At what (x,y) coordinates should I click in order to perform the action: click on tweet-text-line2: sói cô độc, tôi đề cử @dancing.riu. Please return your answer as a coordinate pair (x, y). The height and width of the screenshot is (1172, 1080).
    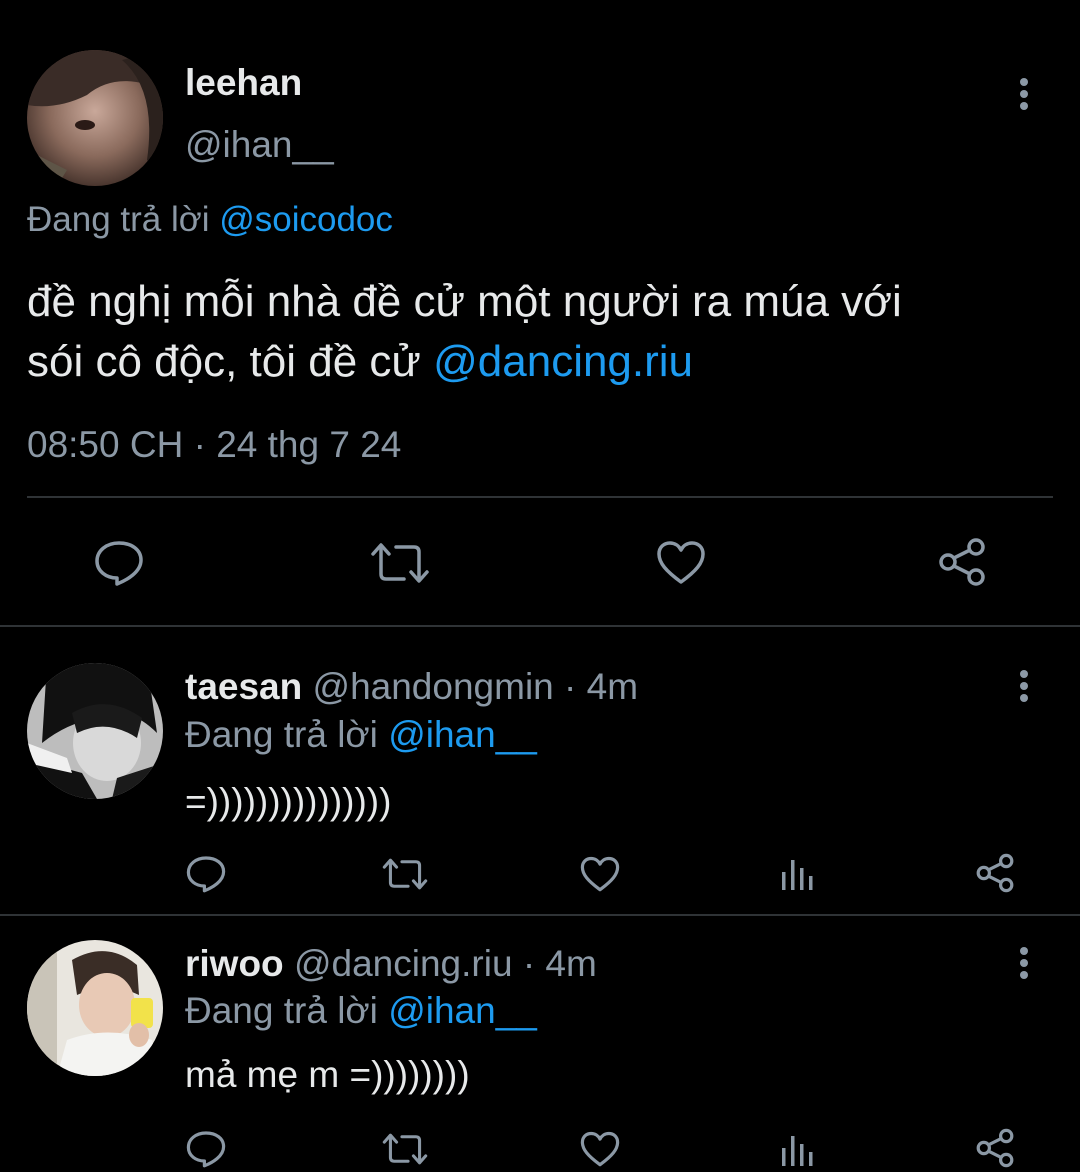
    Looking at the image, I should click on (464, 362).